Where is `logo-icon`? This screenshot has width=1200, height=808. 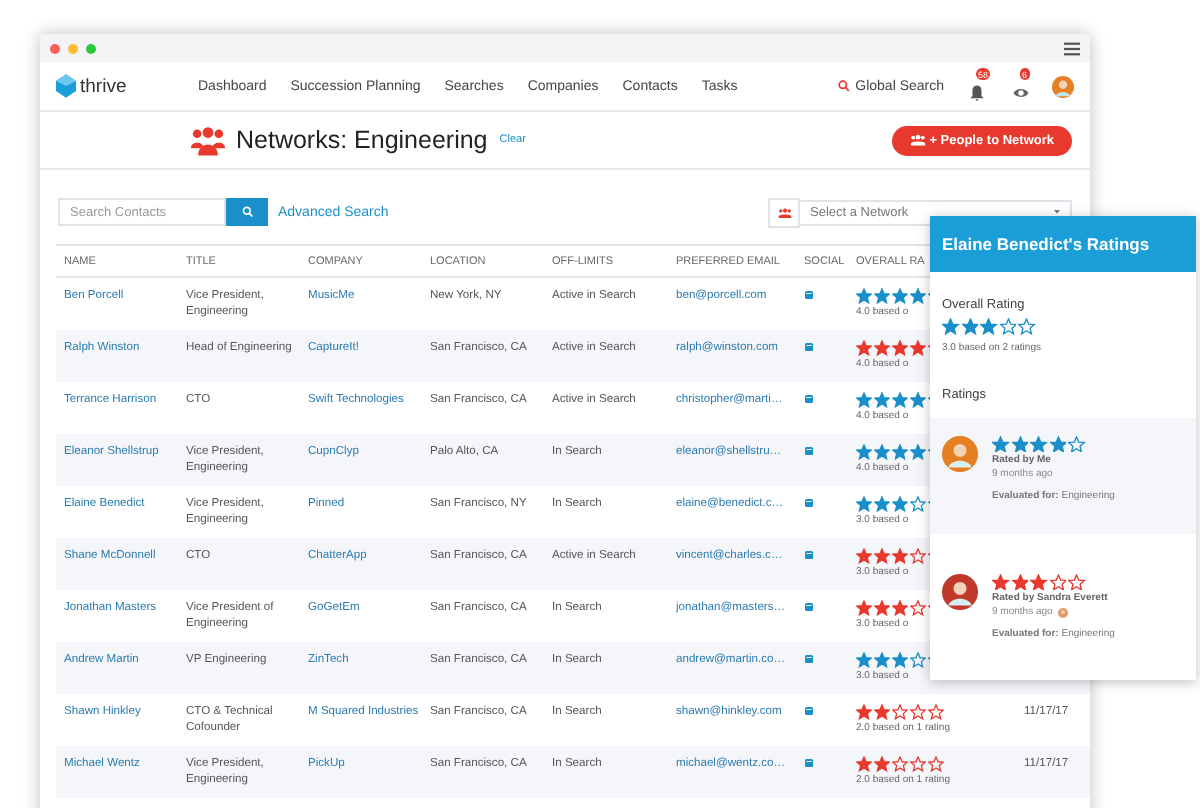 logo-icon is located at coordinates (66, 86).